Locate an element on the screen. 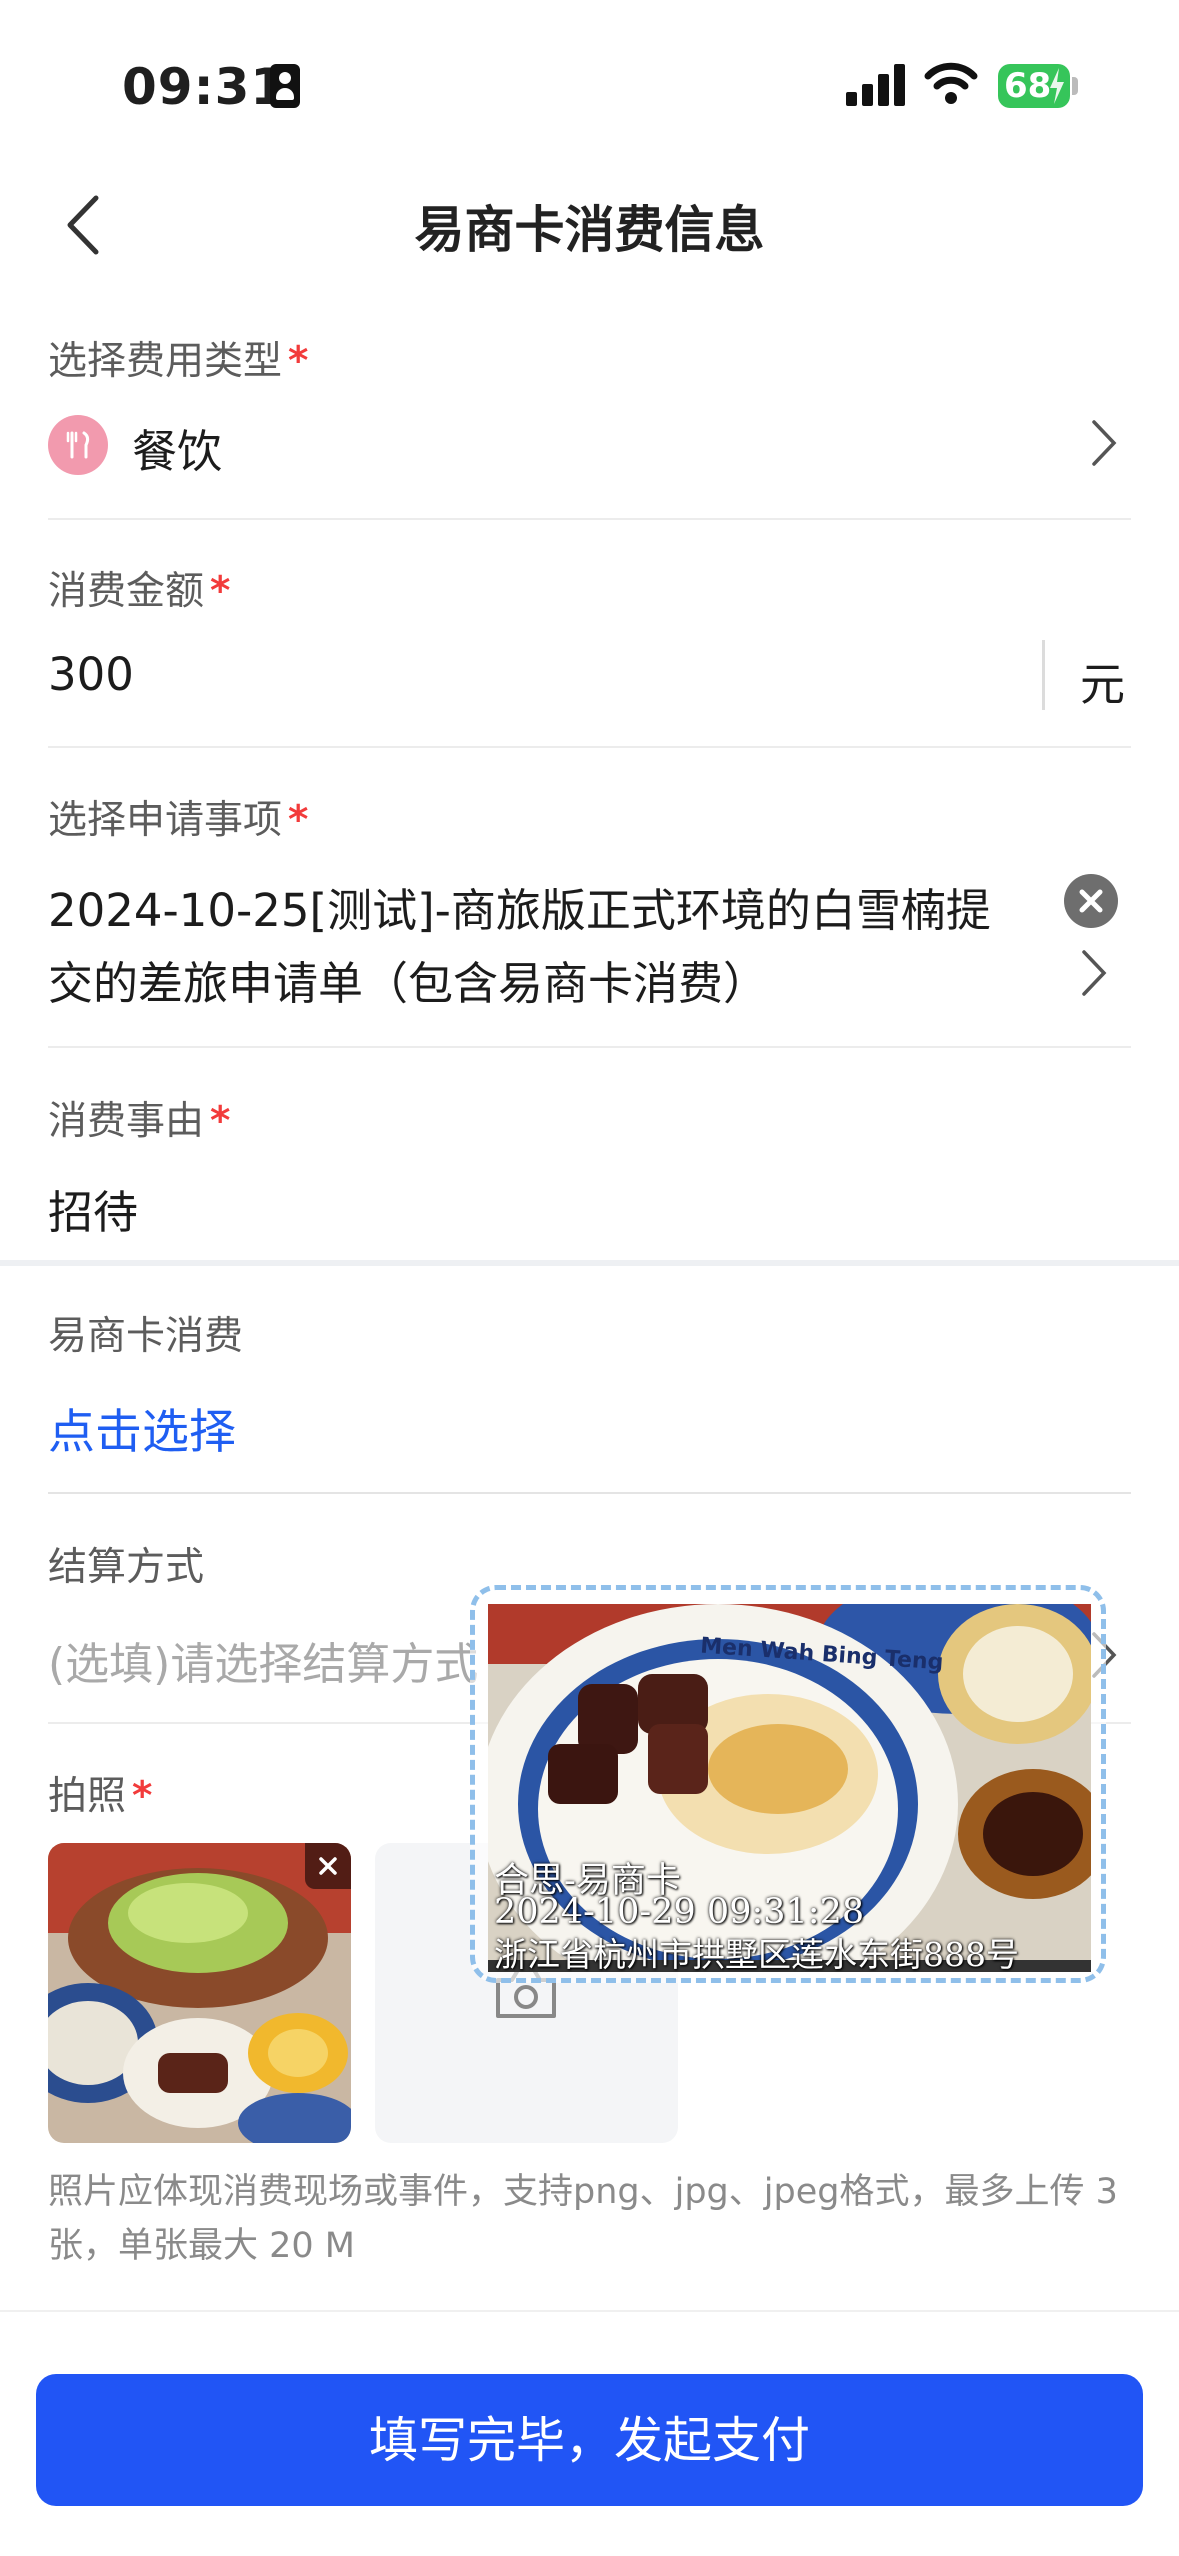  application-label: 选择申请事项 * is located at coordinates (178, 820).